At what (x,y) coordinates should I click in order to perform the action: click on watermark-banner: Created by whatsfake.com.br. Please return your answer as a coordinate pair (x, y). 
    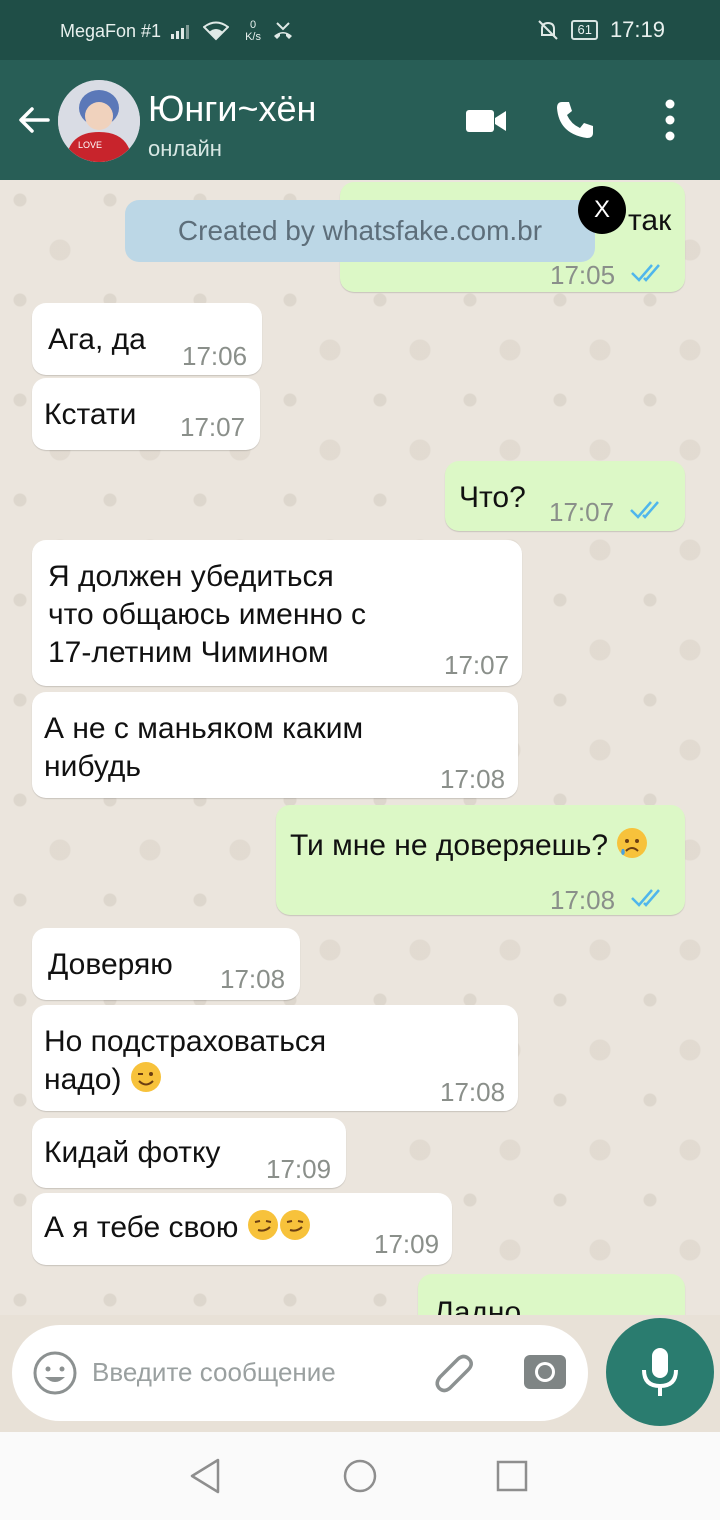
    Looking at the image, I should click on (360, 231).